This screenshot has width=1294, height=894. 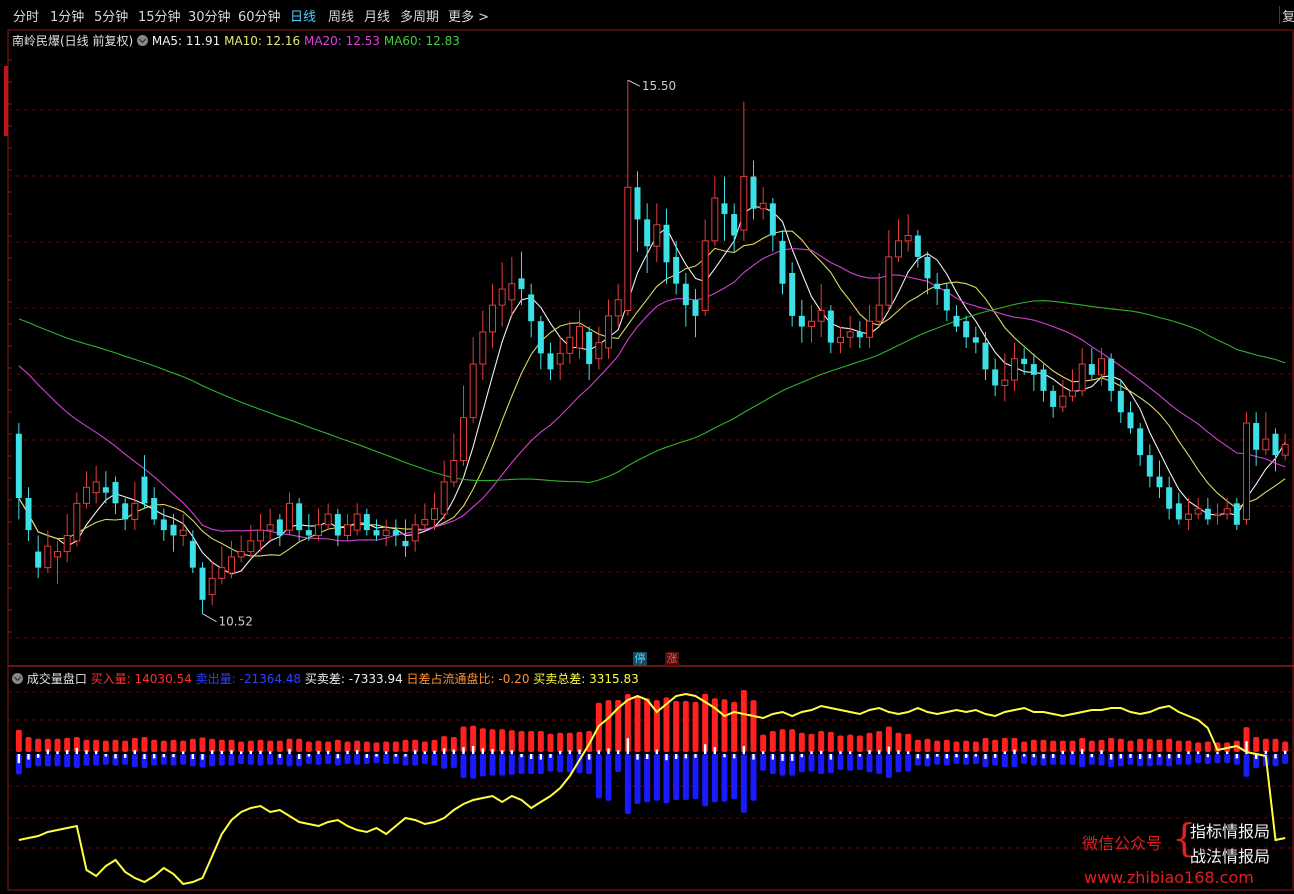 What do you see at coordinates (209, 618) in the screenshot?
I see `low-marker-line` at bounding box center [209, 618].